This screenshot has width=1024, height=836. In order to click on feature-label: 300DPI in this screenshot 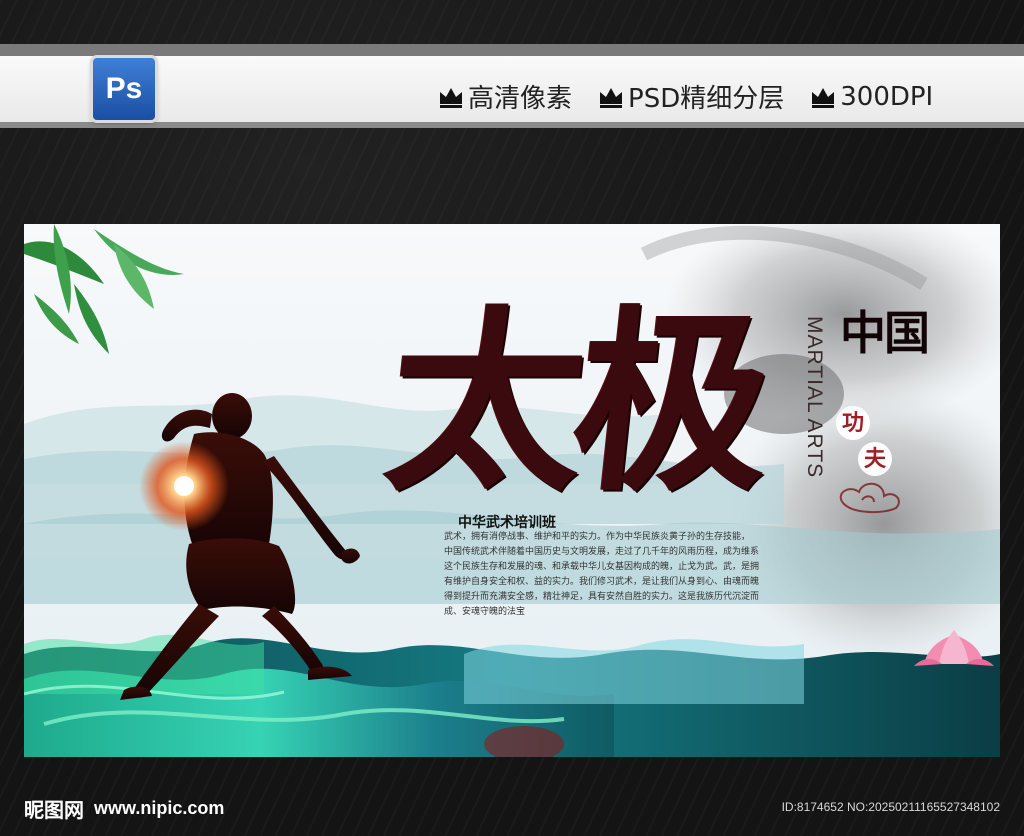, I will do `click(887, 96)`.